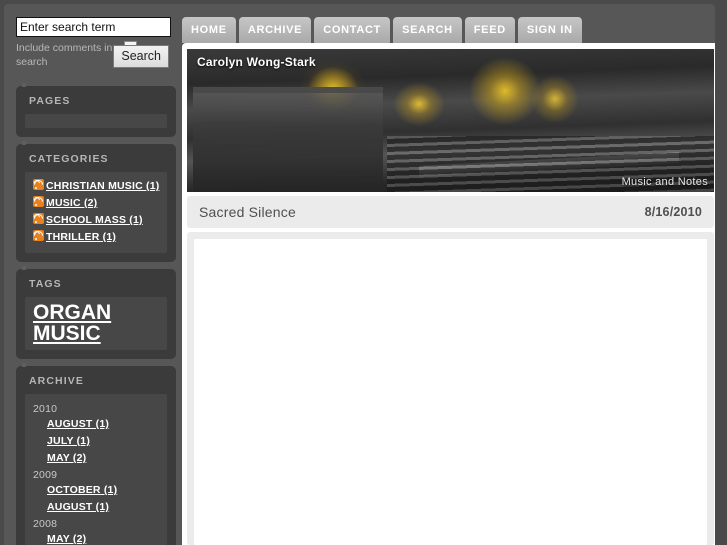 The height and width of the screenshot is (545, 727). What do you see at coordinates (82, 490) in the screenshot?
I see `archive-month-link: OCTOBER (1)` at bounding box center [82, 490].